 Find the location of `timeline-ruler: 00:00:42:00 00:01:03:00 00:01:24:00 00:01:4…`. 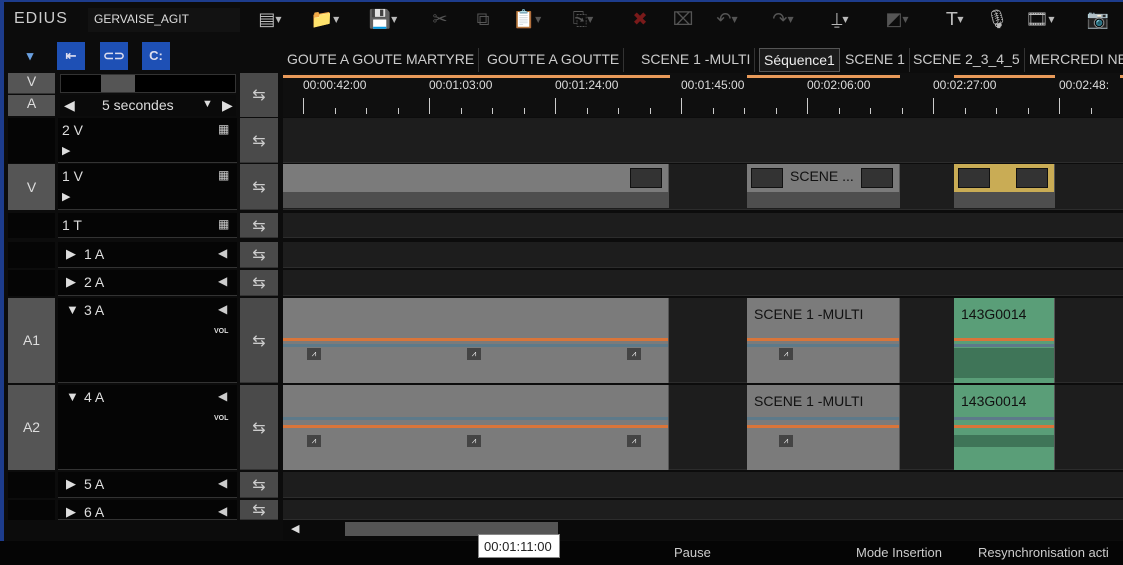

timeline-ruler: 00:00:42:00 00:01:03:00 00:01:24:00 00:01:4… is located at coordinates (703, 95).